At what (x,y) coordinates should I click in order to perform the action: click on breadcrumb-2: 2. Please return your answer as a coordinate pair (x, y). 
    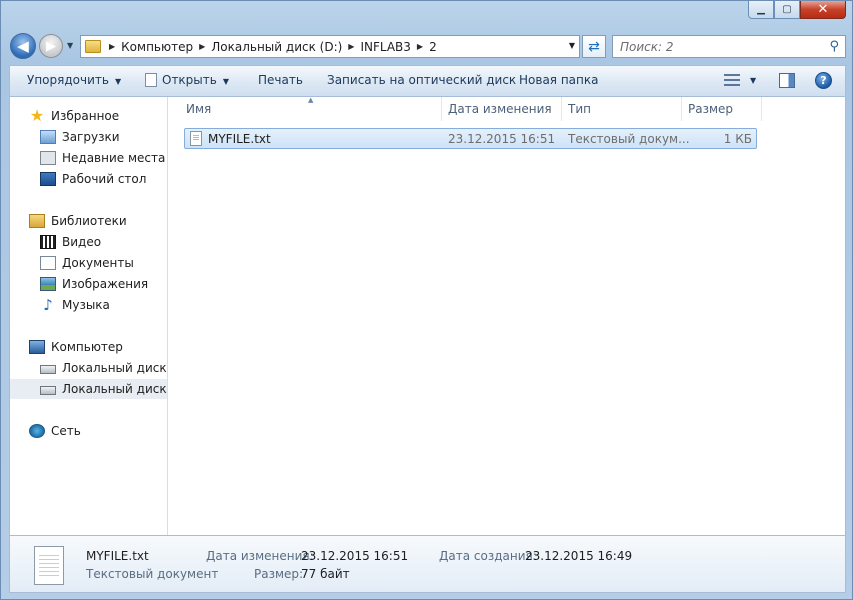
    Looking at the image, I should click on (433, 47).